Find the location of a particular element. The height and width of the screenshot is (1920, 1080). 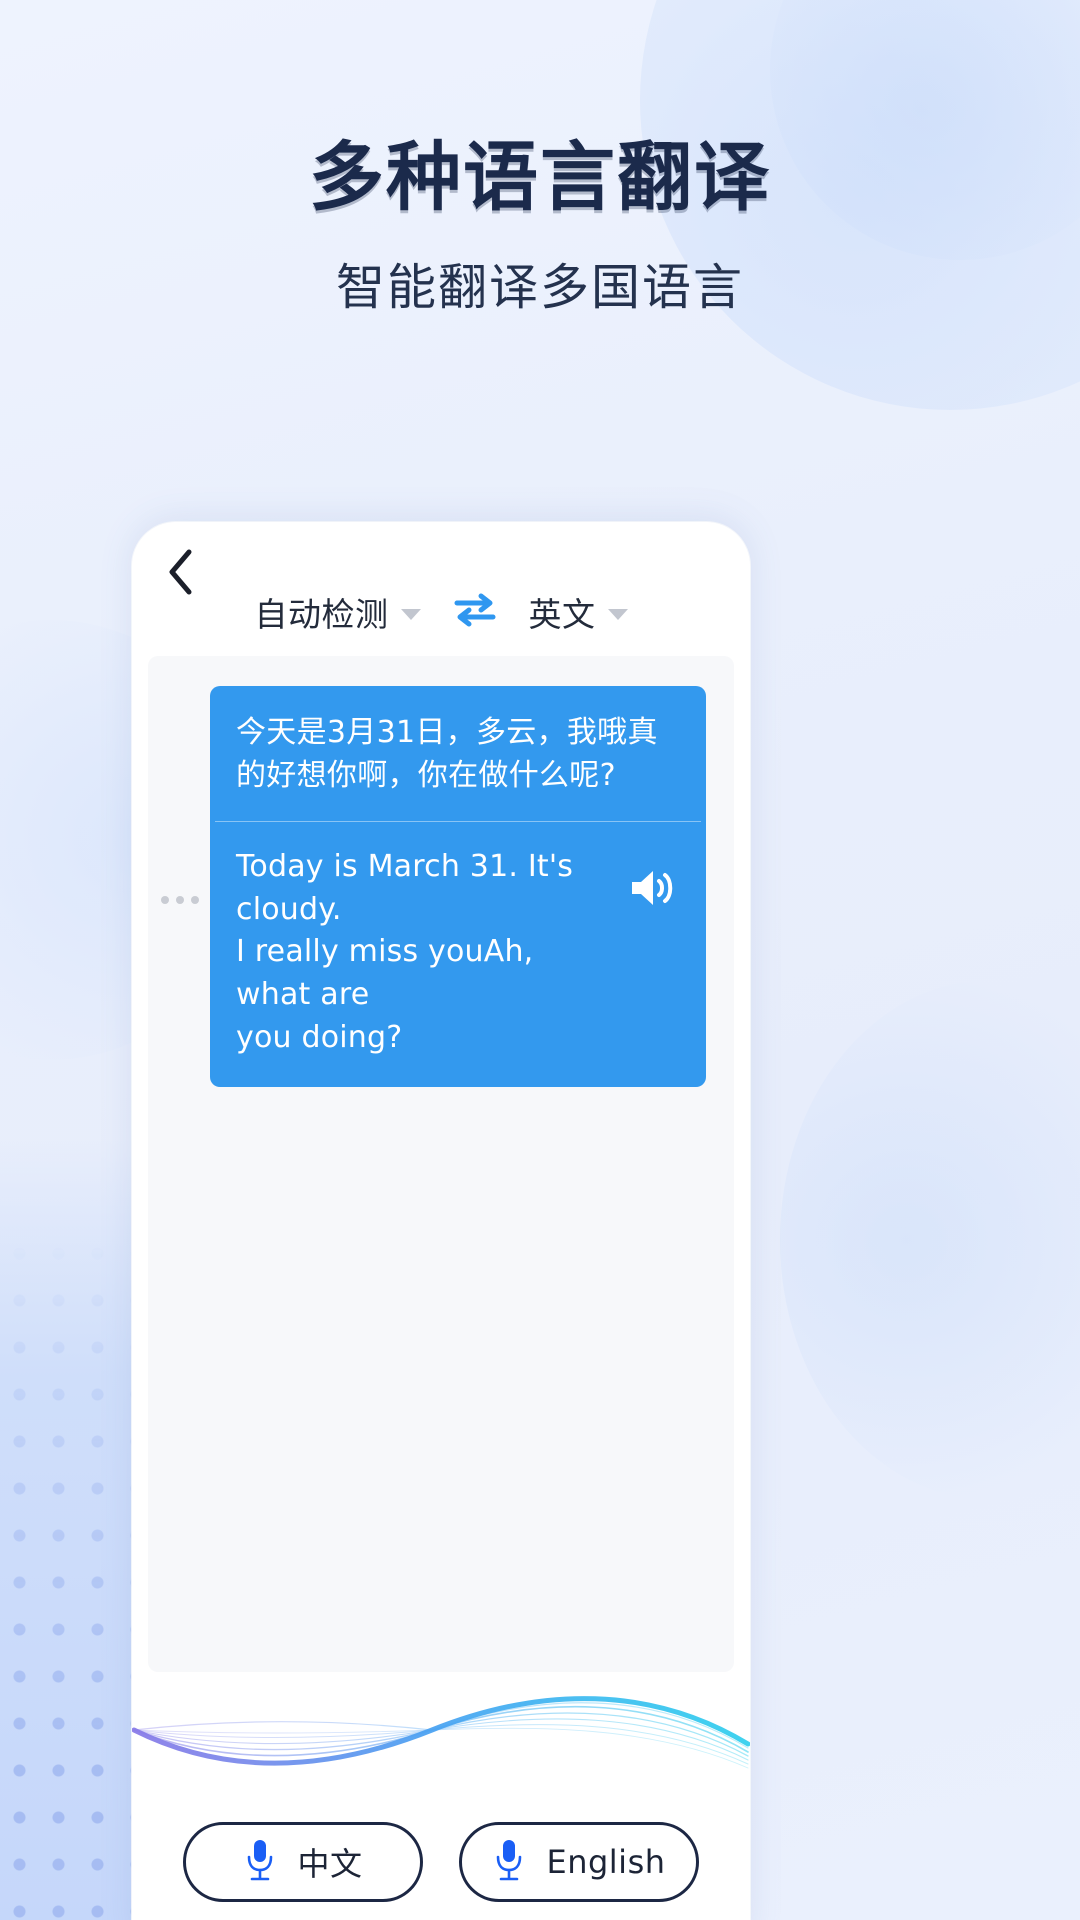

app-header: 自动检测 英文 is located at coordinates (441, 584).